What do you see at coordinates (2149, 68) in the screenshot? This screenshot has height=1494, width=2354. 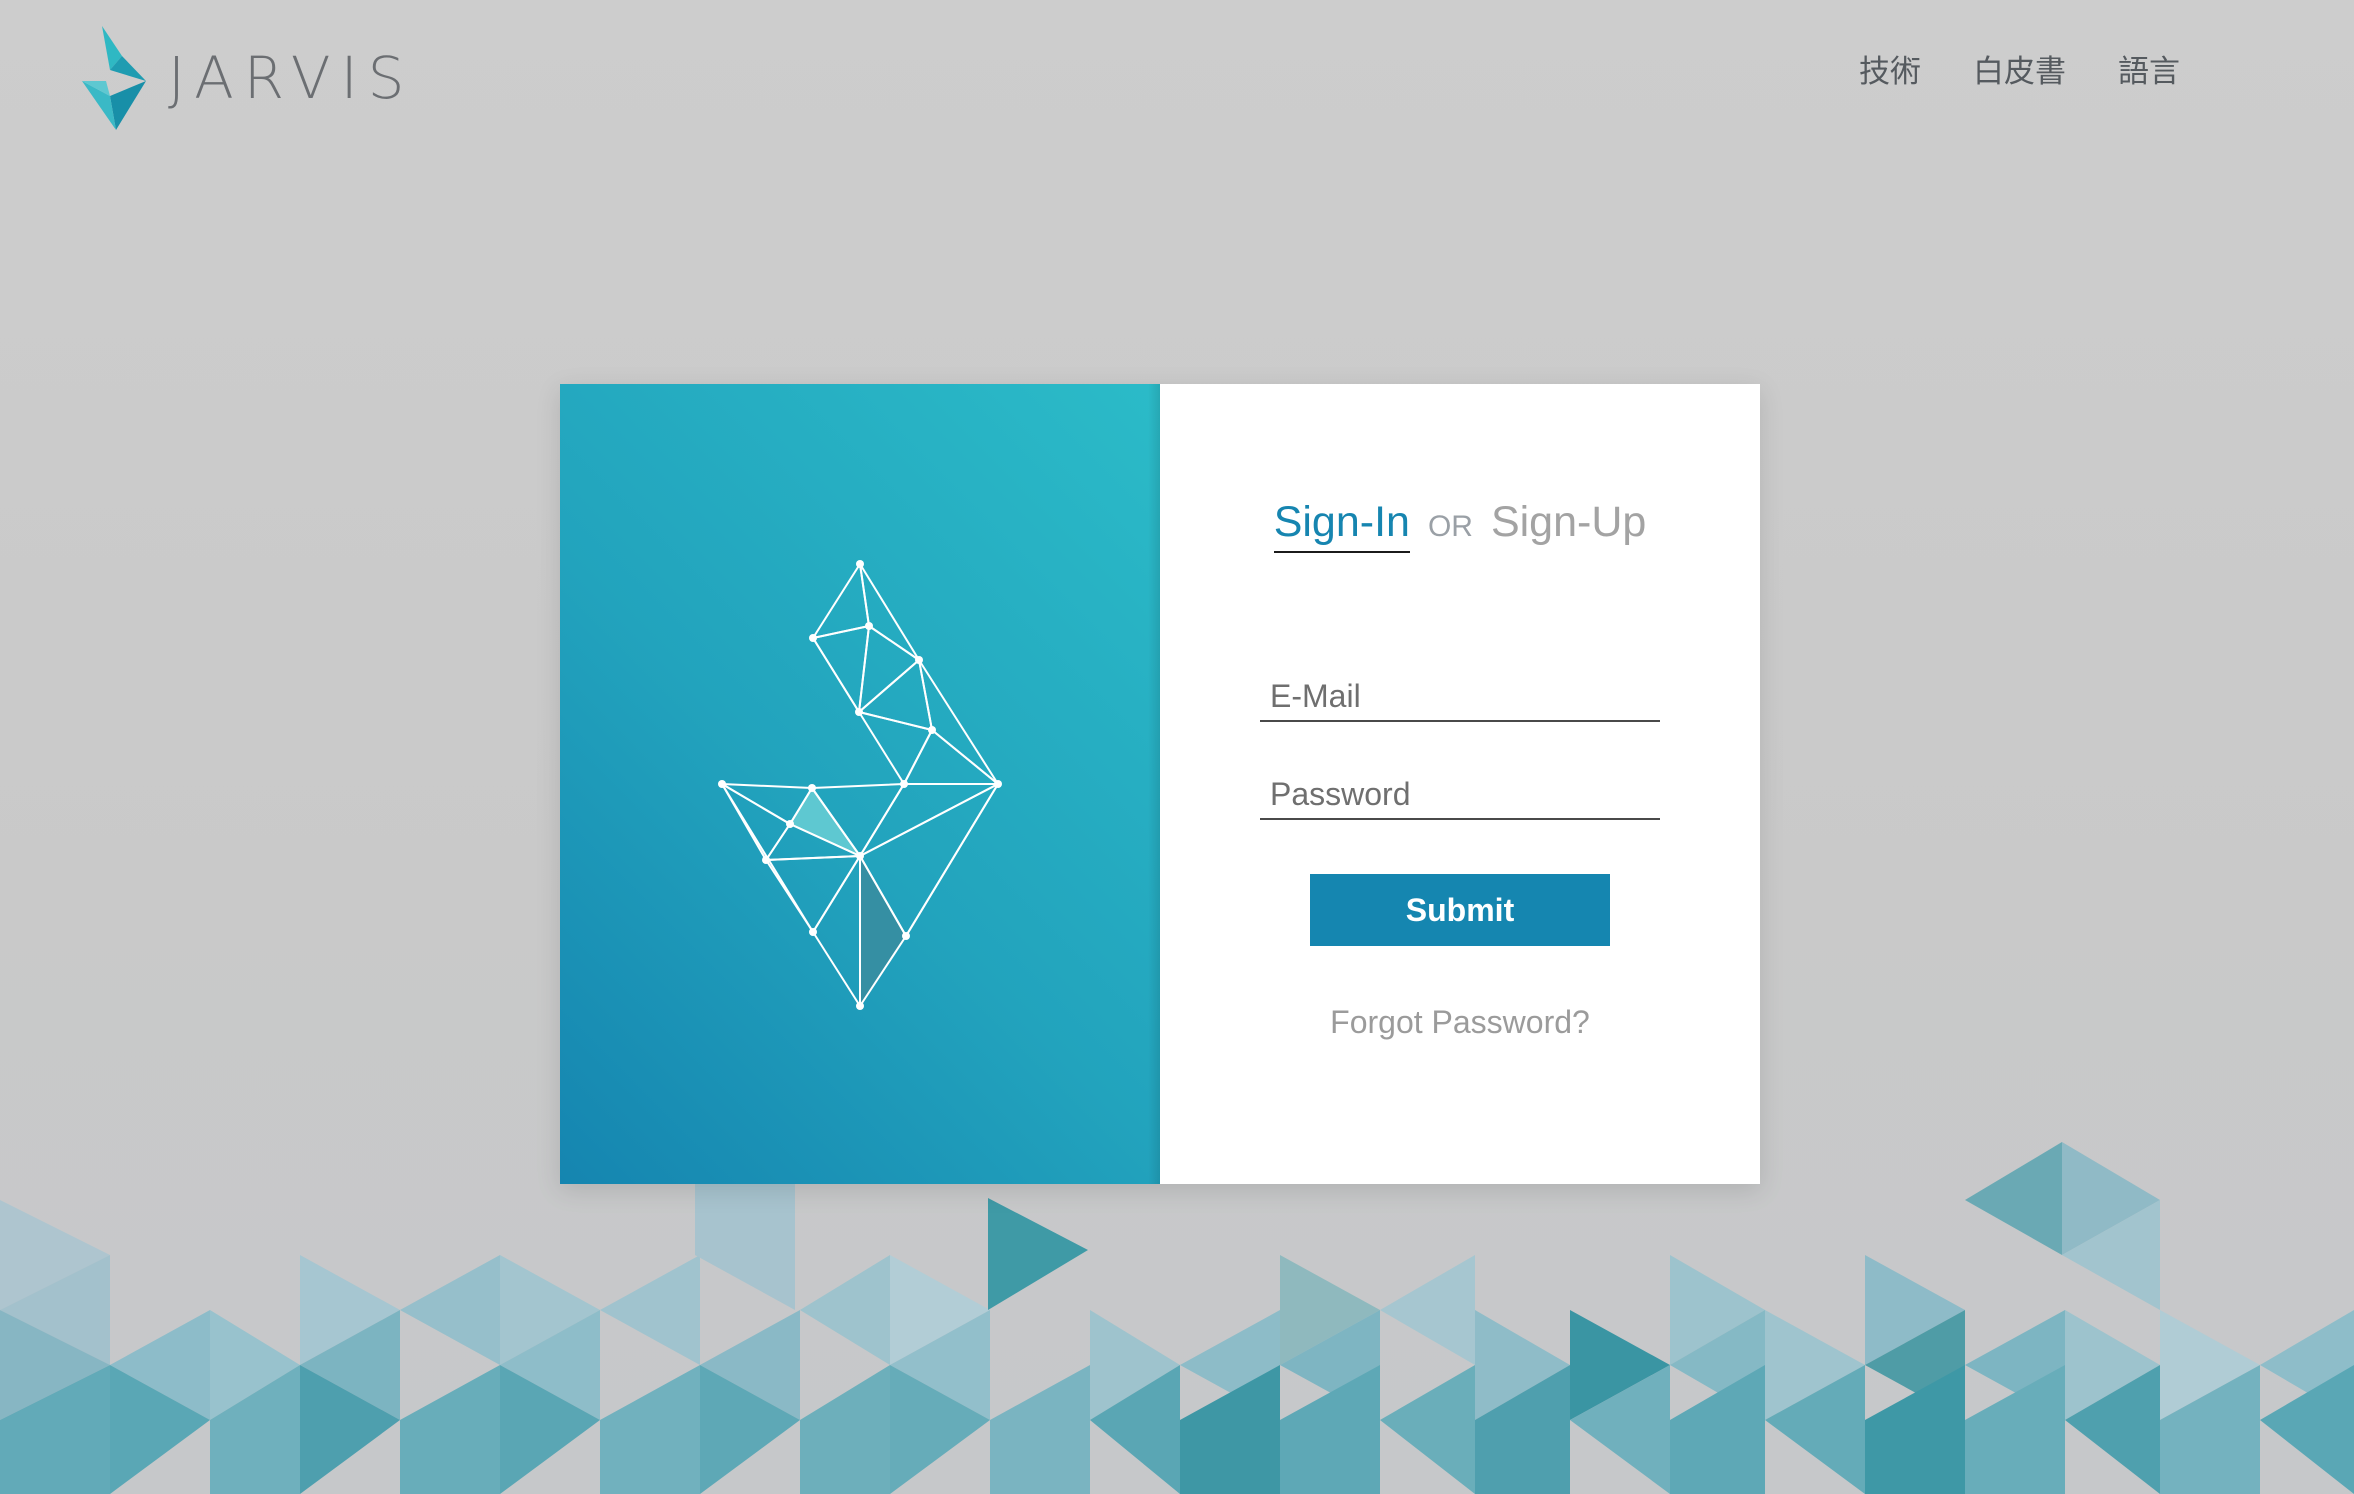 I see `nav-item-language: 語言` at bounding box center [2149, 68].